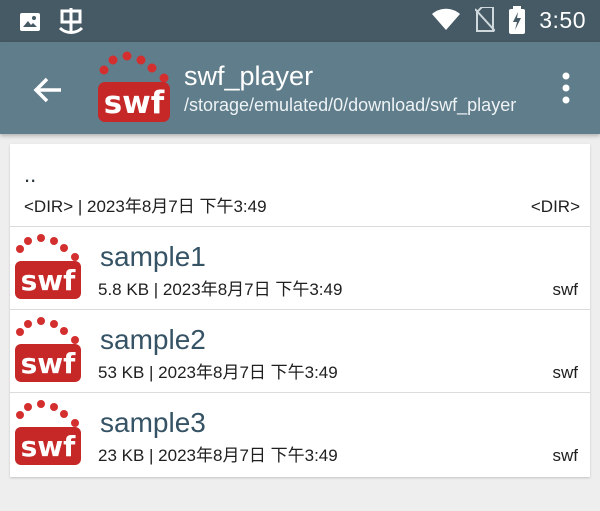 The image size is (600, 511). I want to click on file-name: sample1, so click(153, 256).